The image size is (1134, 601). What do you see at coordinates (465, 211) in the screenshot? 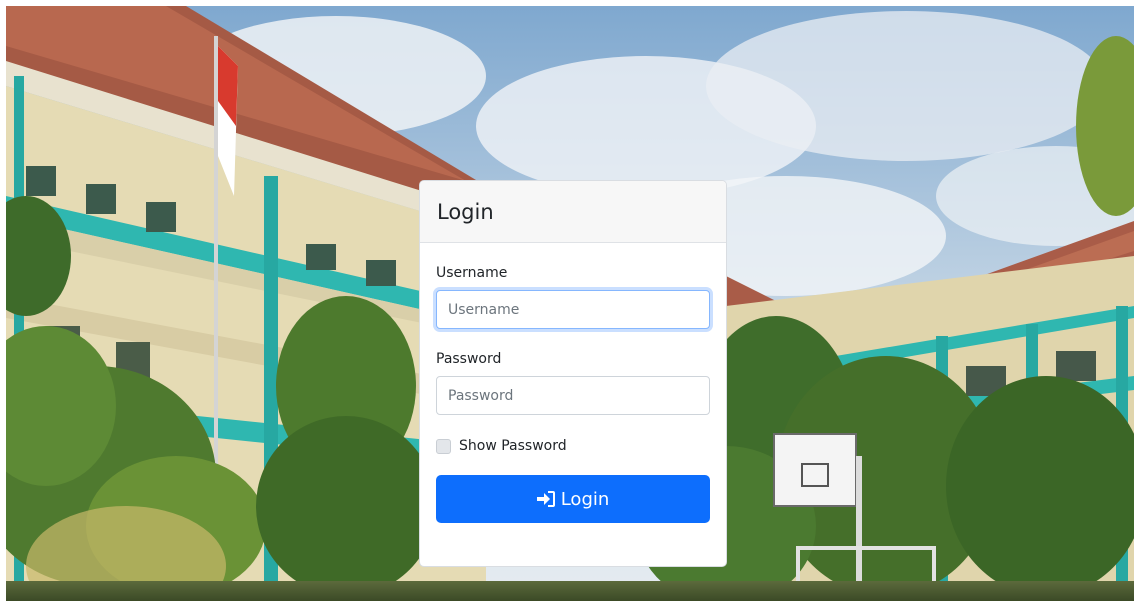
I see `login-title: Login` at bounding box center [465, 211].